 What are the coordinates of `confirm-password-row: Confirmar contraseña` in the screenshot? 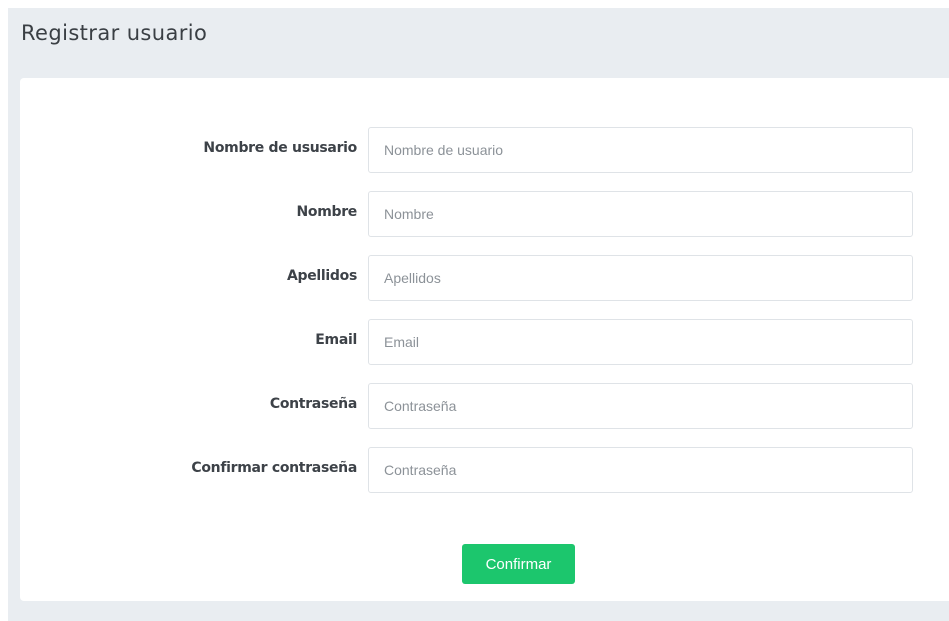 It's located at (484, 470).